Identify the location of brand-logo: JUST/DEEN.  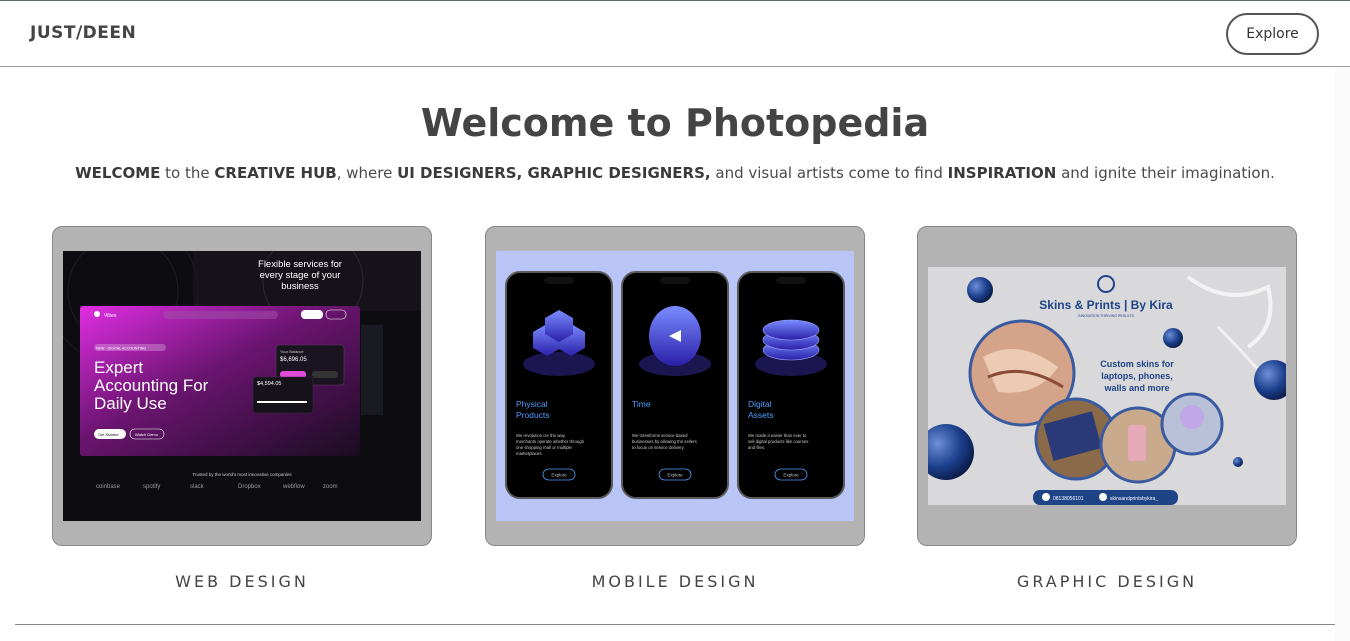
(83, 33).